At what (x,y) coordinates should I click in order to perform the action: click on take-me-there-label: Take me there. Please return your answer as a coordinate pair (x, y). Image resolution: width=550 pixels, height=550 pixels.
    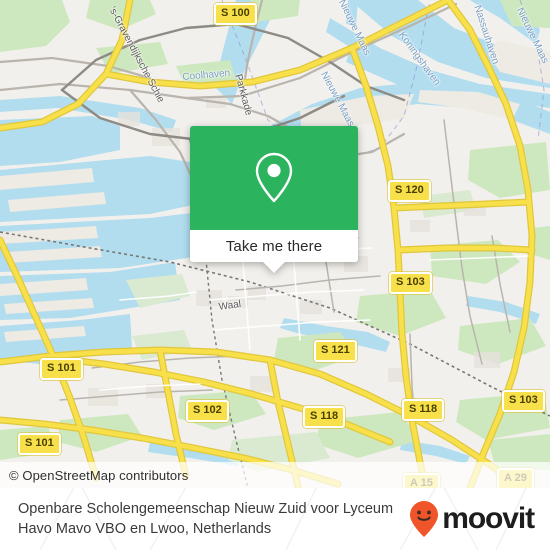
    Looking at the image, I should click on (274, 246).